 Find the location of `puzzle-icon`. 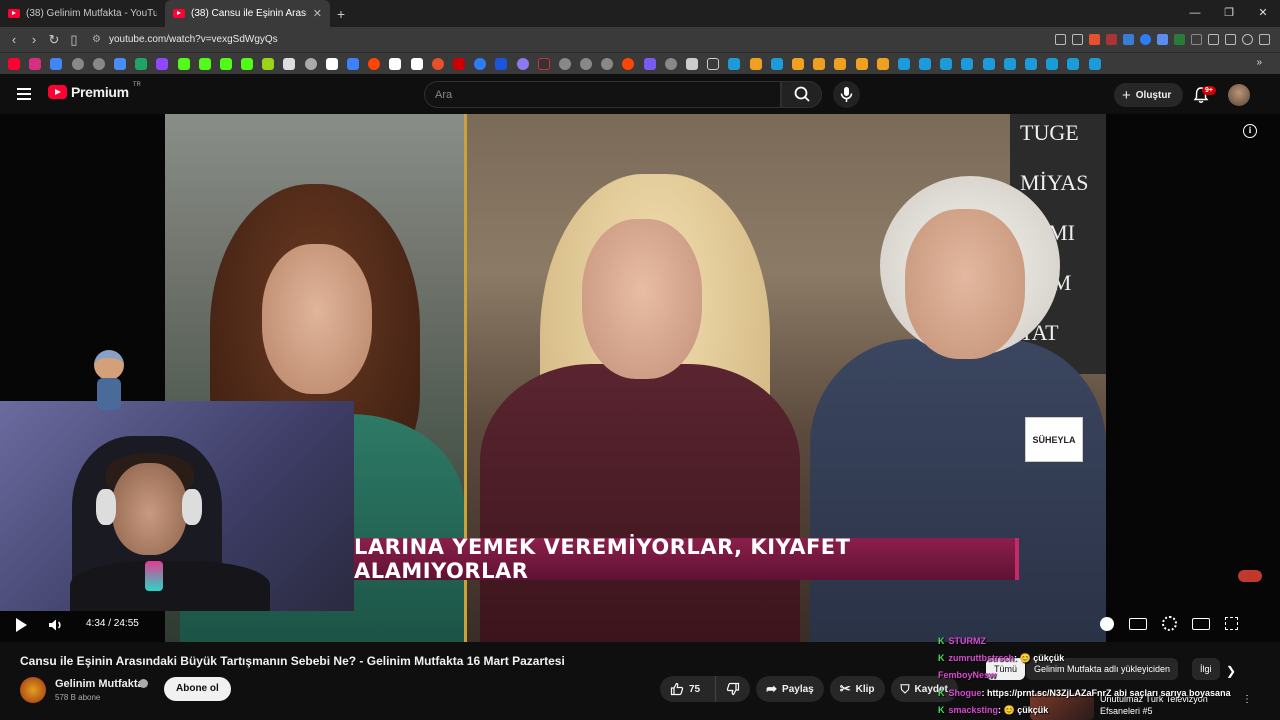

puzzle-icon is located at coordinates (1213, 39).